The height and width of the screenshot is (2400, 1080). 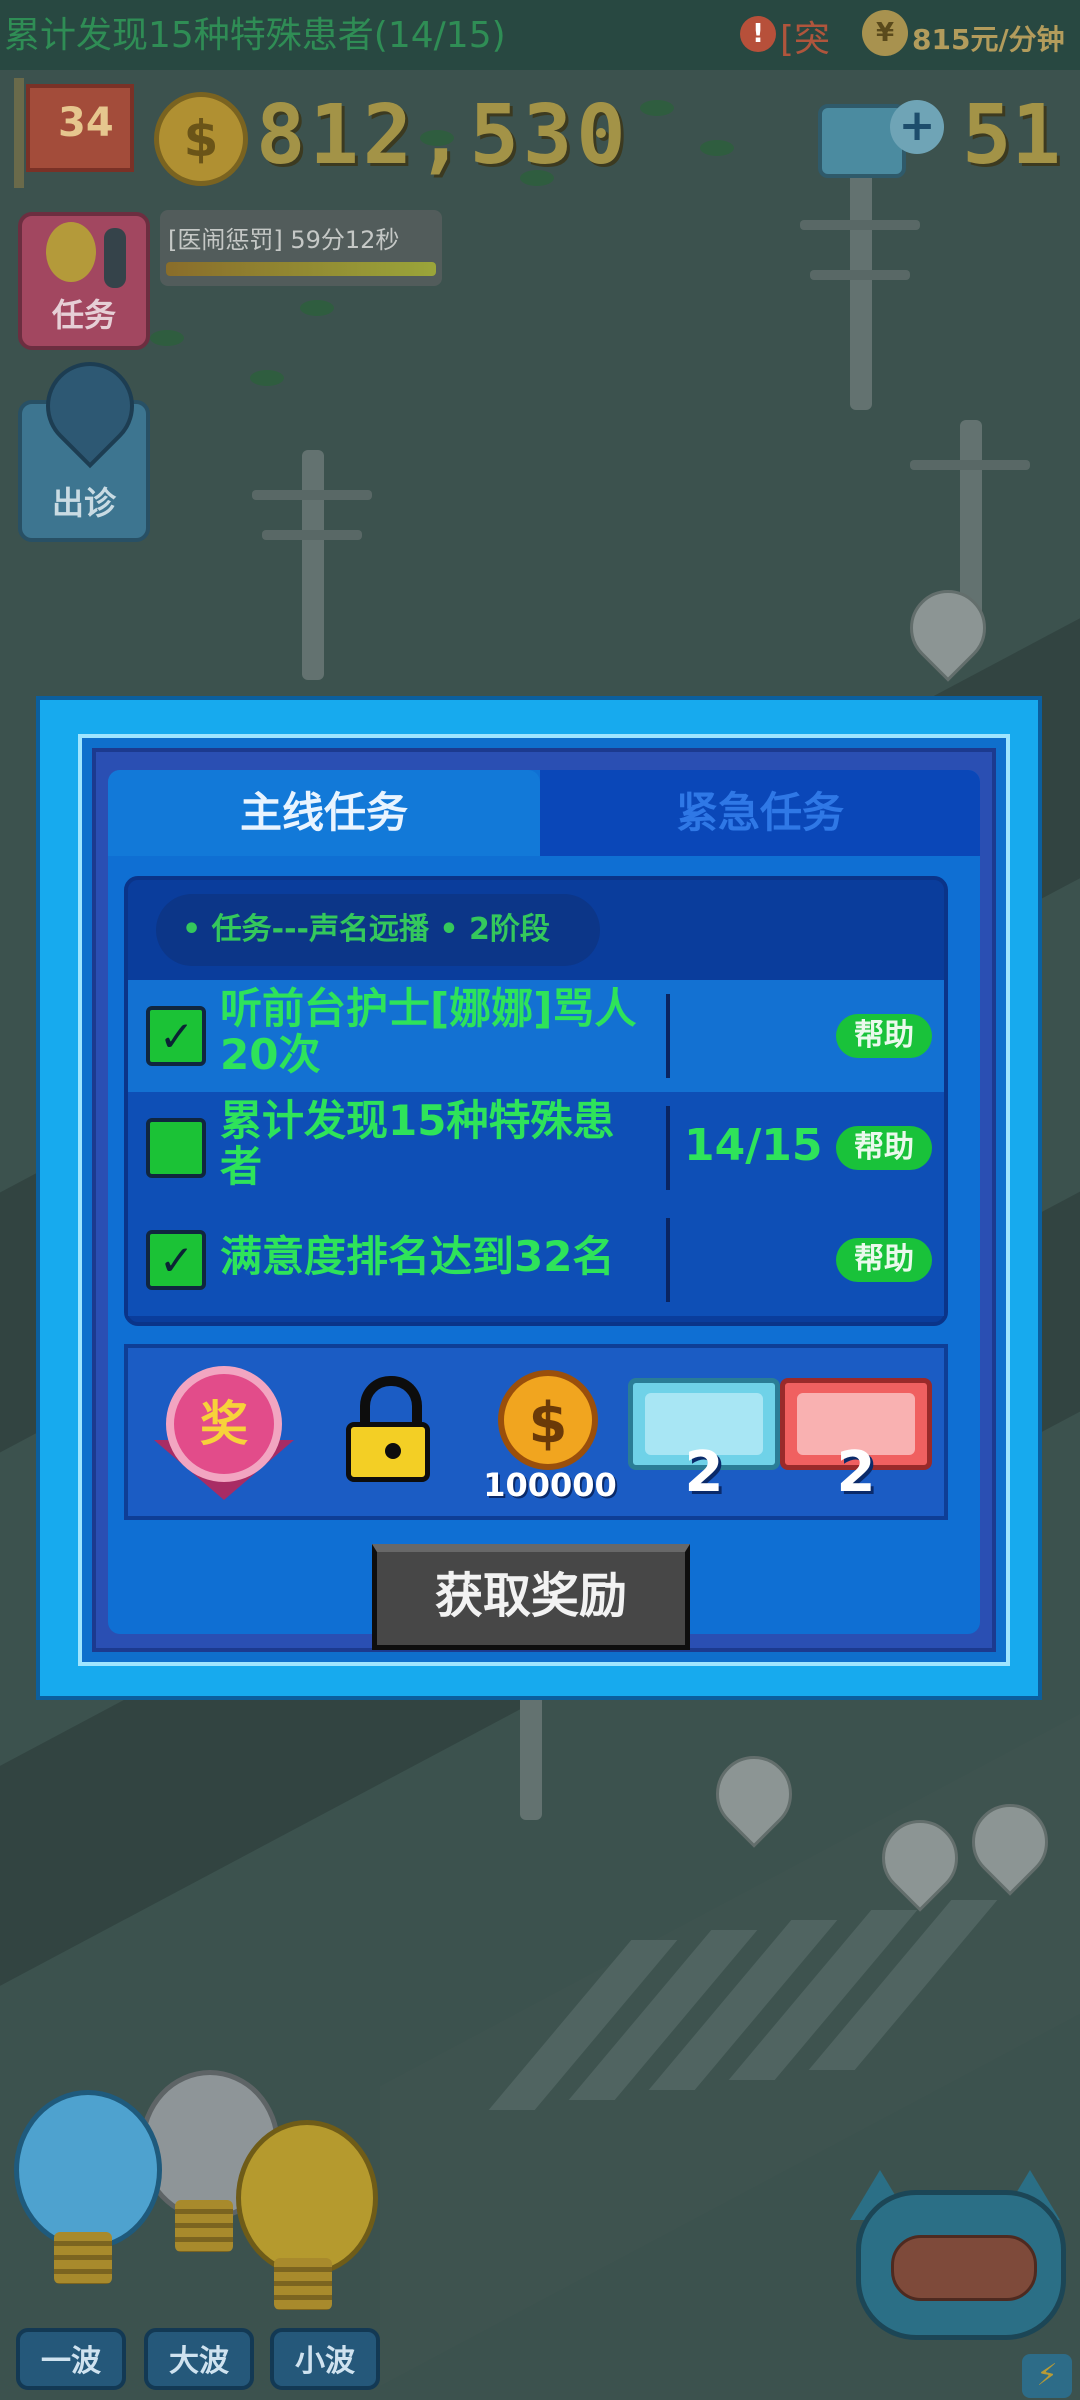 What do you see at coordinates (1011, 135) in the screenshot?
I see `ticket-count: 51` at bounding box center [1011, 135].